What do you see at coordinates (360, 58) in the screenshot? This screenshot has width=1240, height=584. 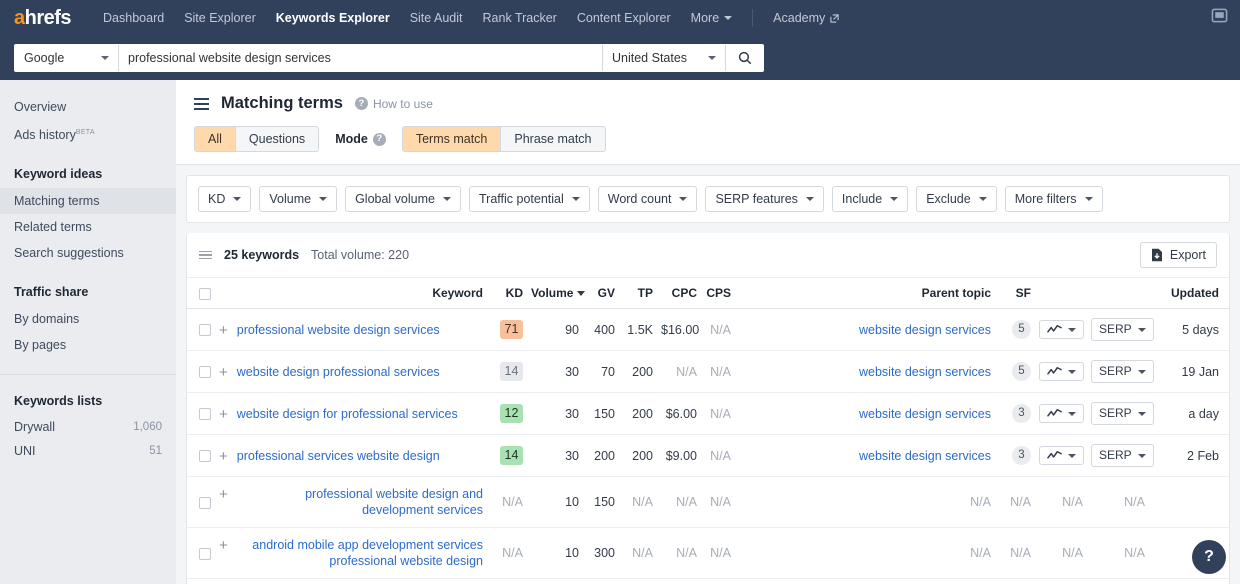 I see `search-input` at bounding box center [360, 58].